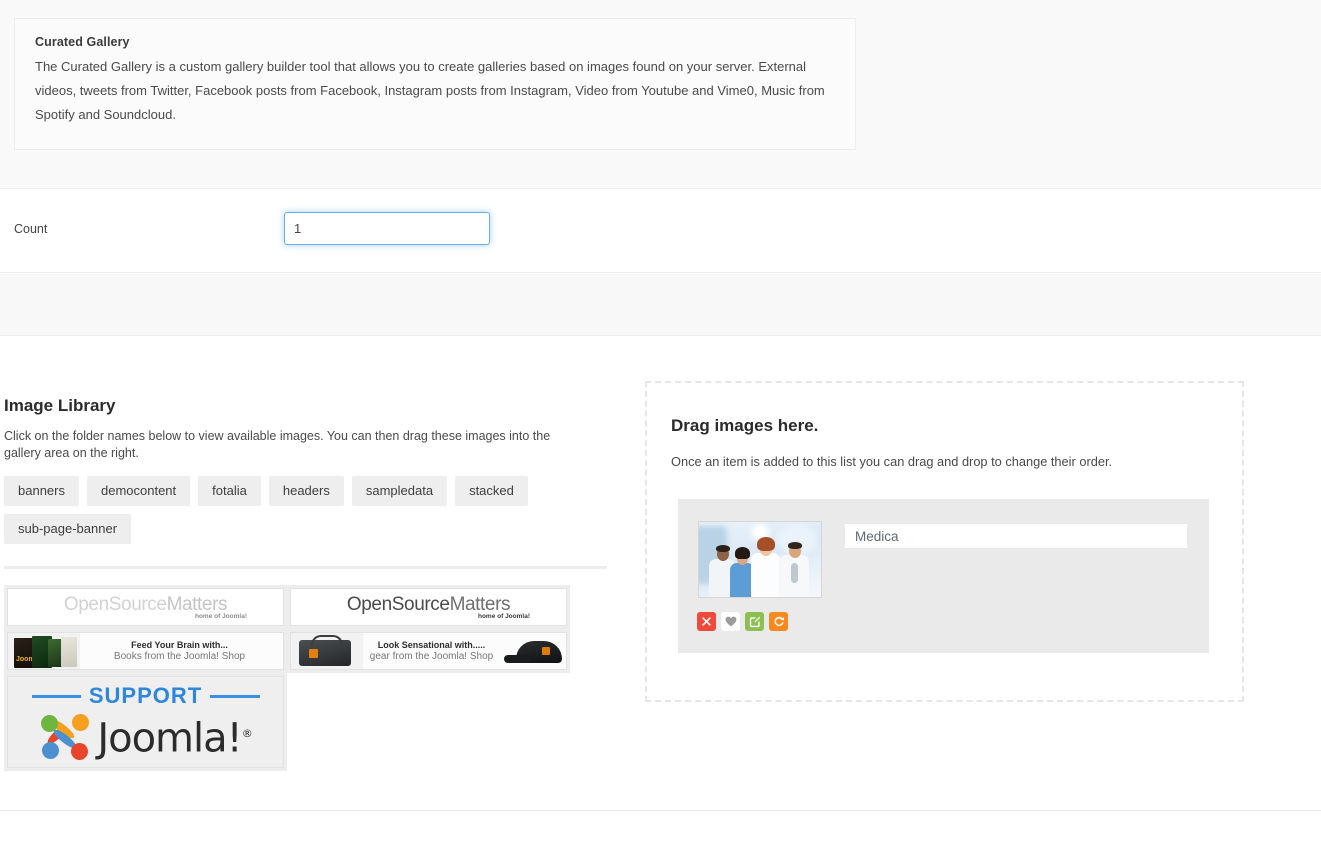 Image resolution: width=1321 pixels, height=844 pixels. I want to click on joomla-logo-row: Joomla!®, so click(146, 736).